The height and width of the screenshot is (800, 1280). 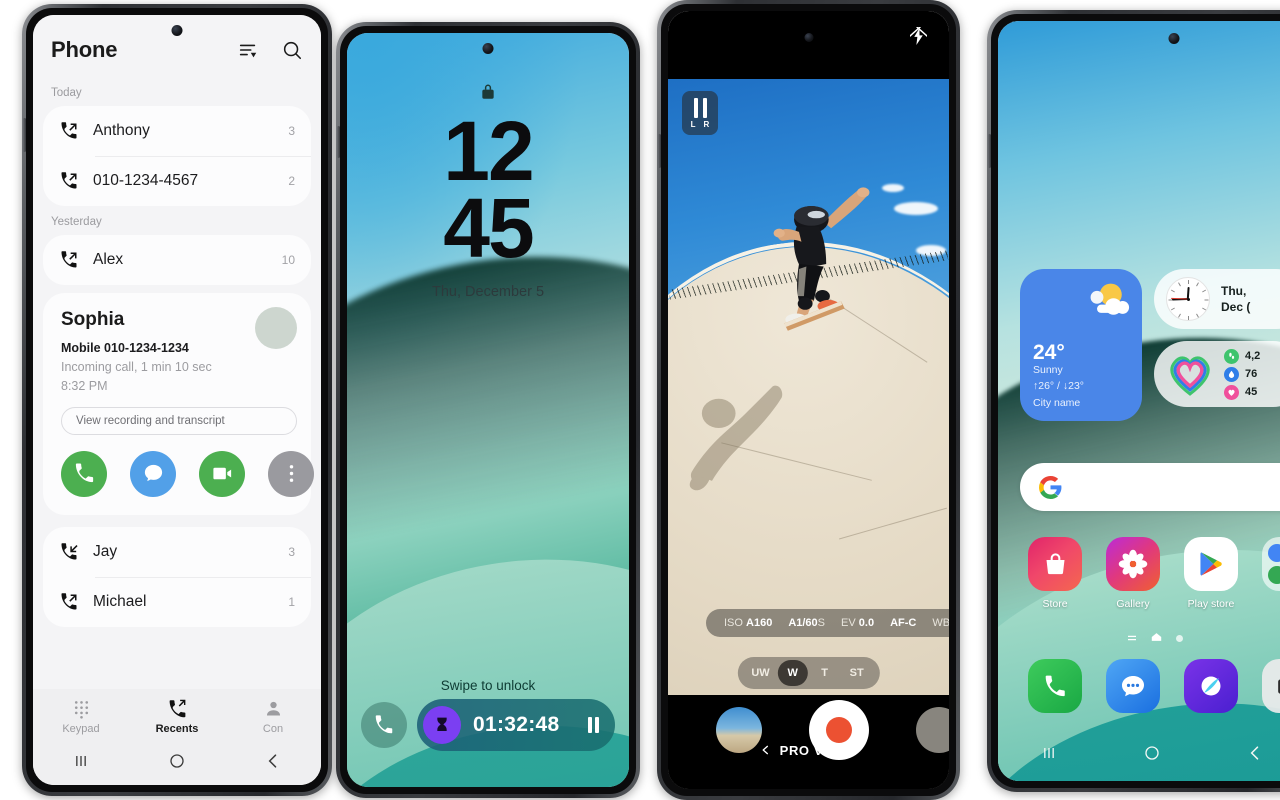 What do you see at coordinates (1055, 686) in the screenshot?
I see `phone-dock-icon` at bounding box center [1055, 686].